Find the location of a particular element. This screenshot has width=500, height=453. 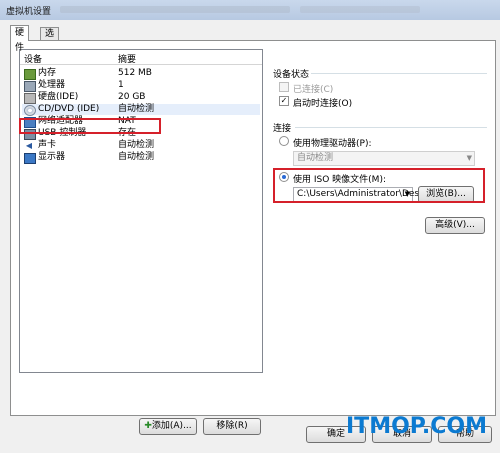

device-row-sound: ◀ 声卡 自动检测 is located at coordinates (141, 145).